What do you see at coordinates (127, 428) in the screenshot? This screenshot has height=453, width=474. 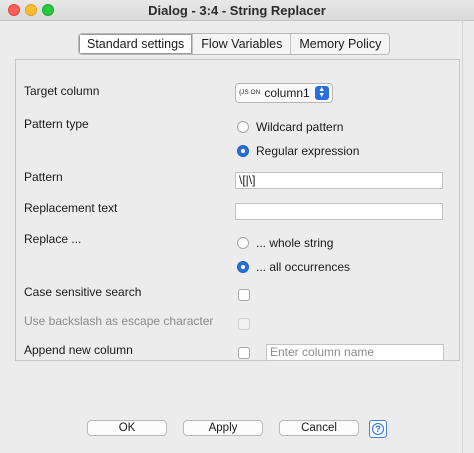 I see `ok-button: OK` at bounding box center [127, 428].